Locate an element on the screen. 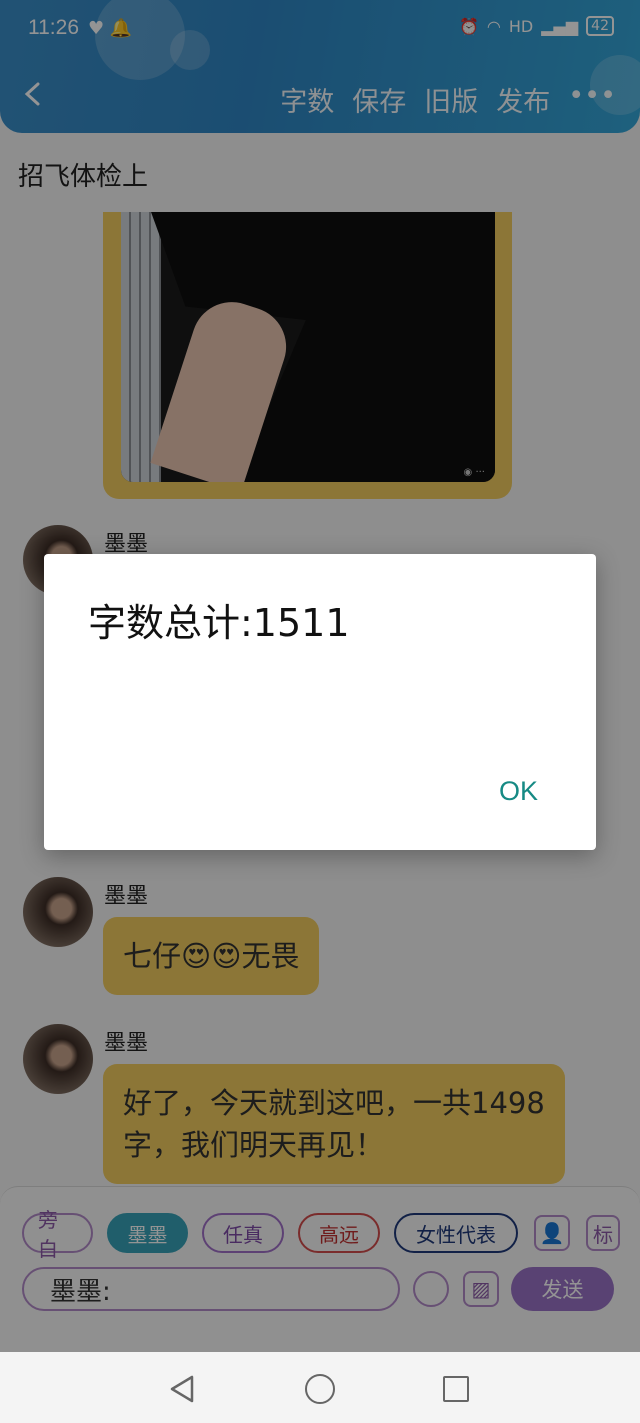 This screenshot has height=1423, width=640. system-nav-bar is located at coordinates (320, 1387).